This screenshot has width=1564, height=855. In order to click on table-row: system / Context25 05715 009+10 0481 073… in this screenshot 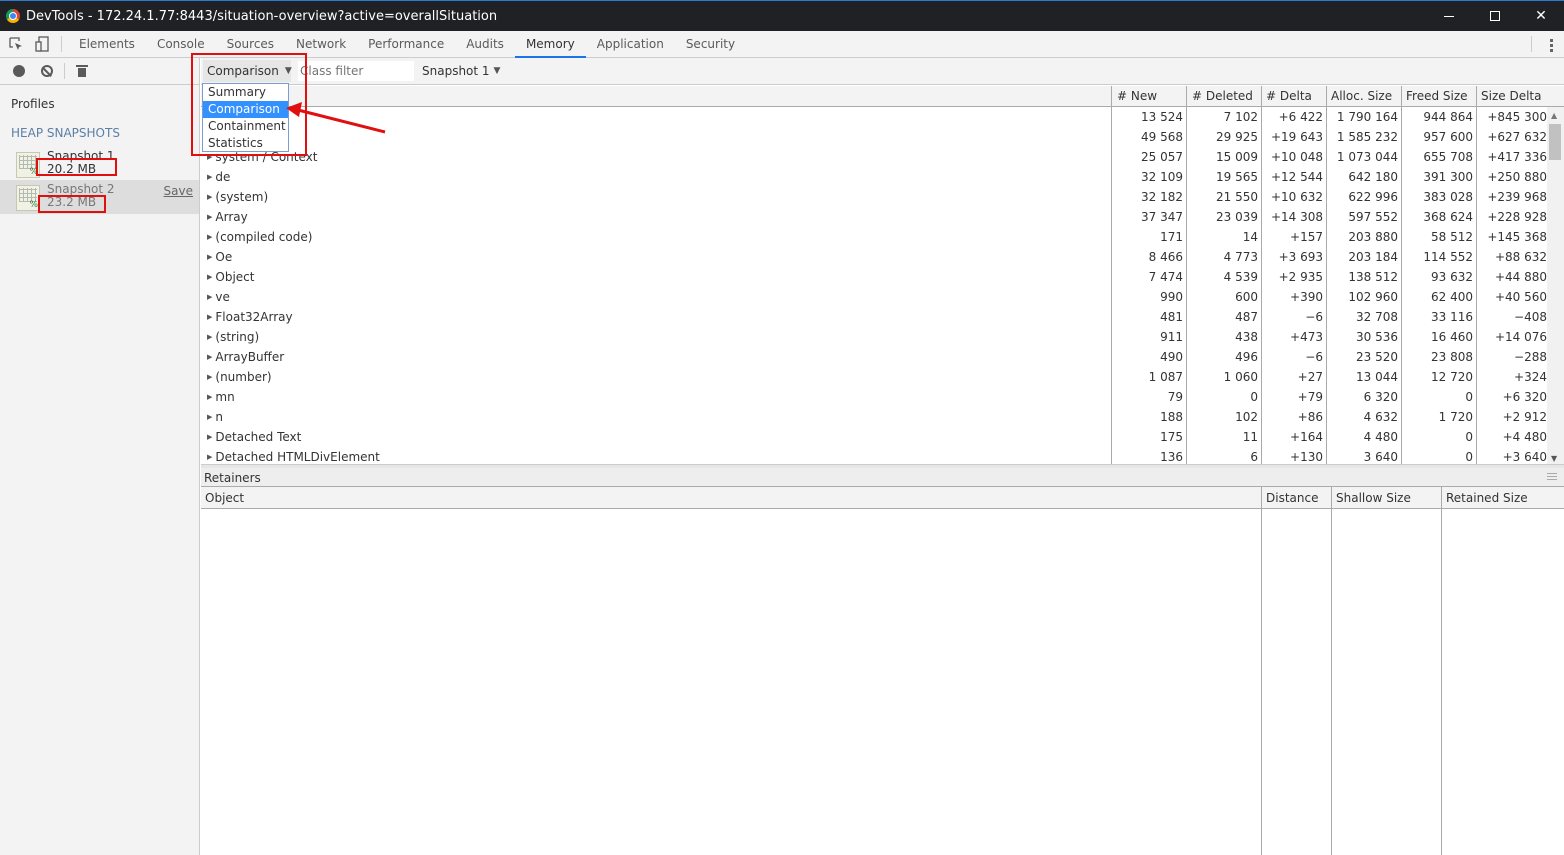, I will do `click(874, 157)`.